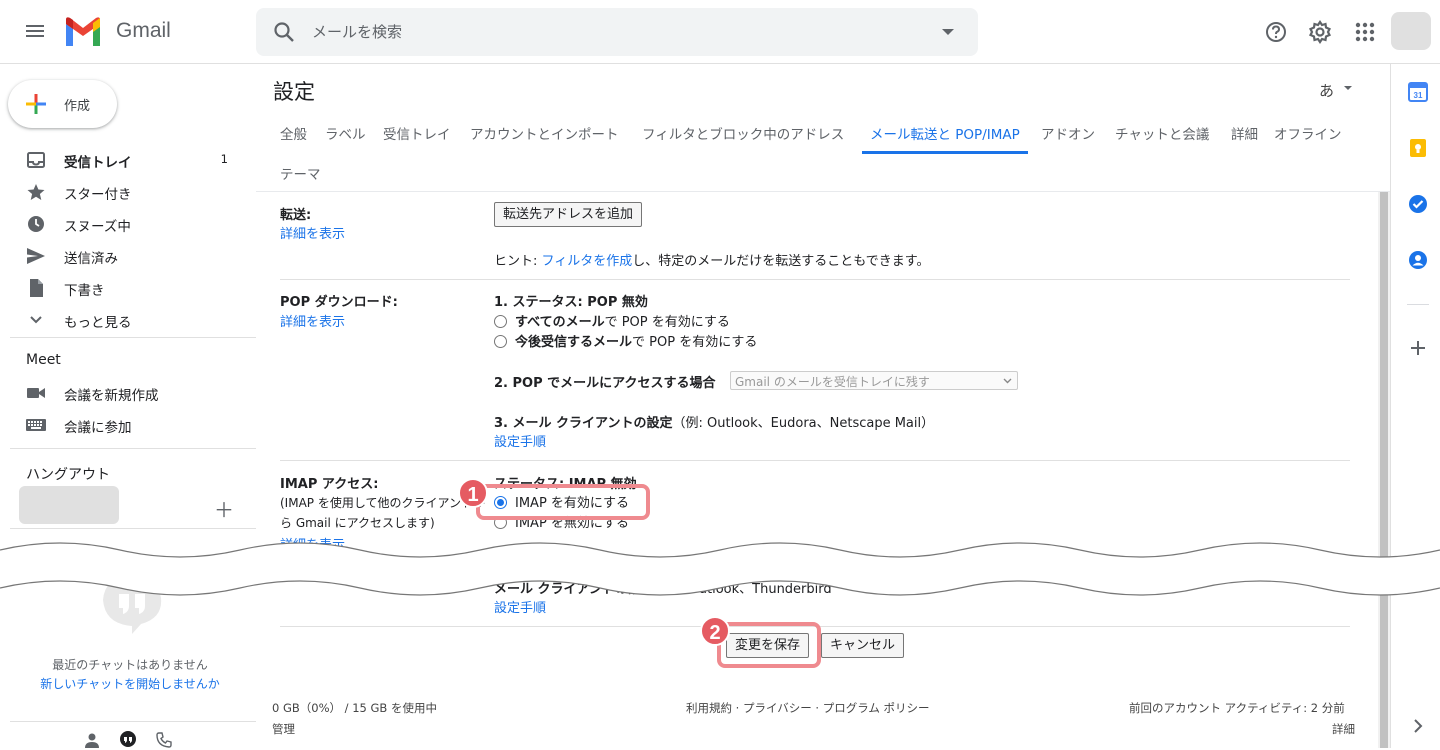 Image resolution: width=1440 pixels, height=750 pixels. What do you see at coordinates (43, 360) in the screenshot?
I see `meet-heading: Meet` at bounding box center [43, 360].